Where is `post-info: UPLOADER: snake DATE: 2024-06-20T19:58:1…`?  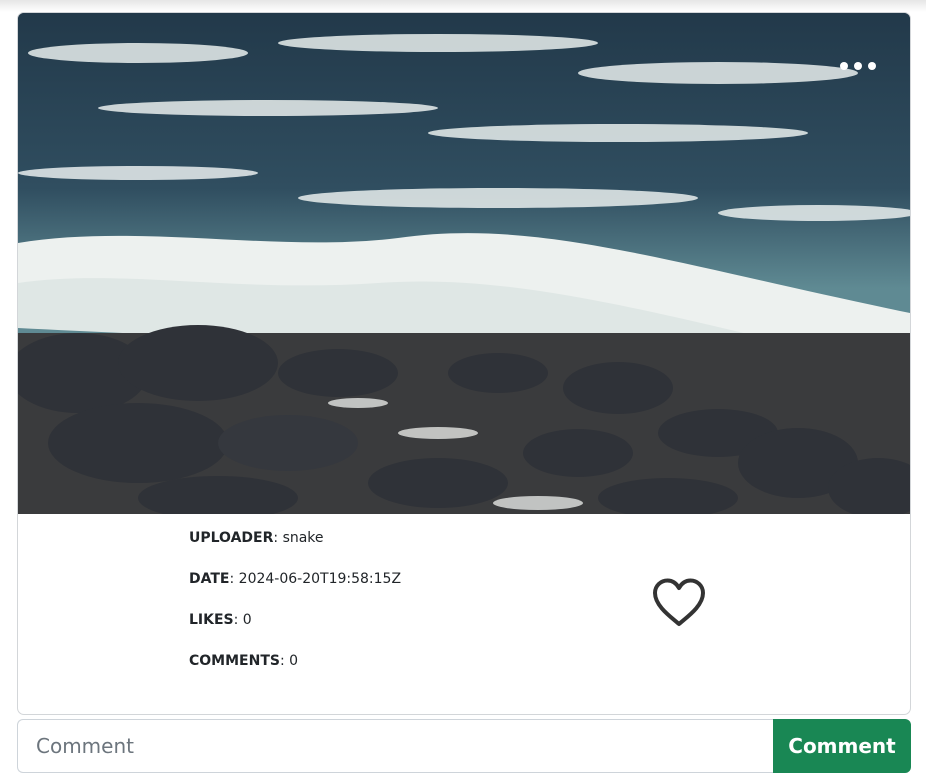
post-info: UPLOADER: snake DATE: 2024-06-20T19:58:1… is located at coordinates (389, 612).